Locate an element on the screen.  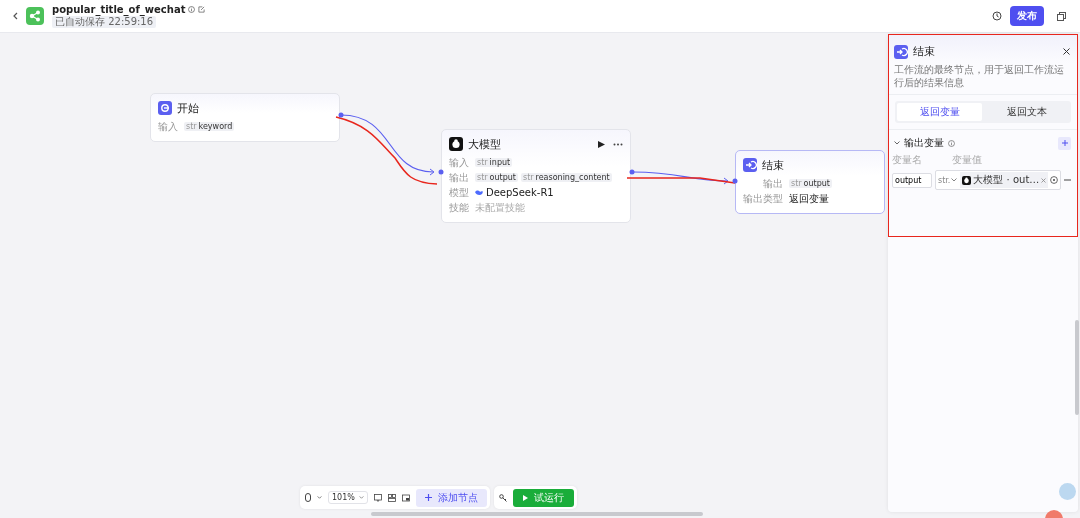
zoom-select: 101% is located at coordinates (348, 497).